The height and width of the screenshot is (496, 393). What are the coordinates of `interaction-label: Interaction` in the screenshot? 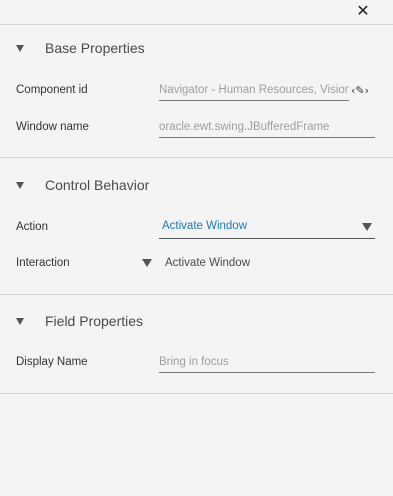 It's located at (43, 263).